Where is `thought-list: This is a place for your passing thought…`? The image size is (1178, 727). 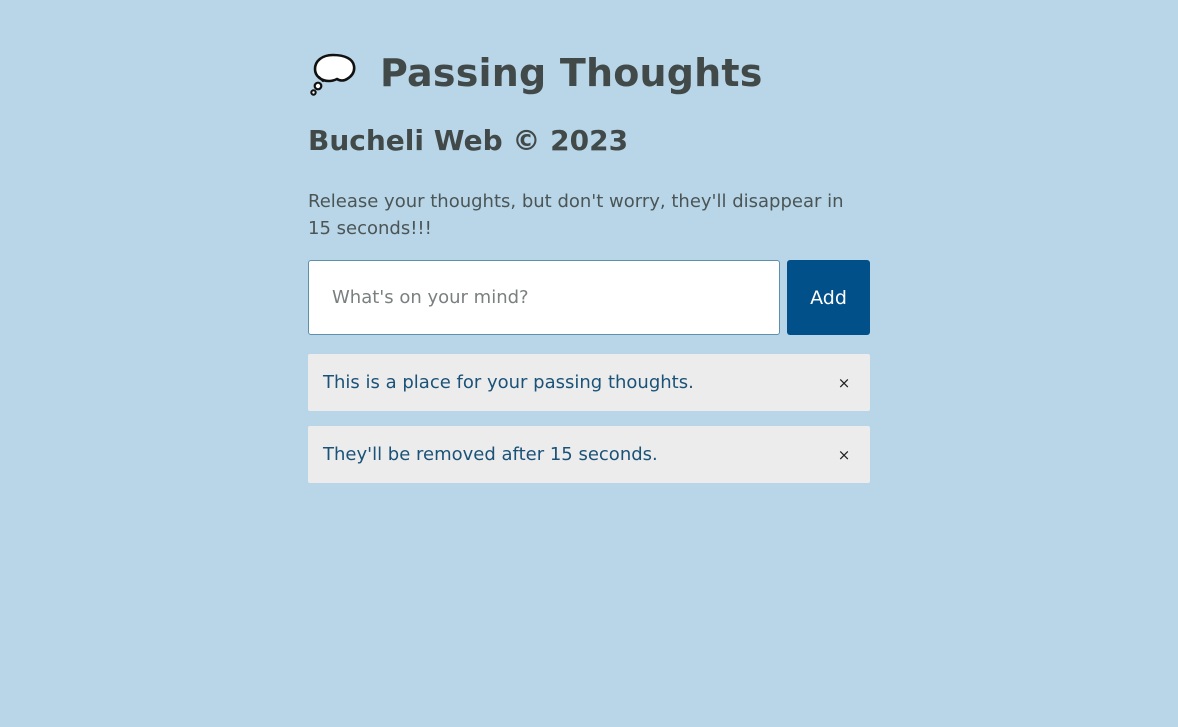 thought-list: This is a place for your passing thought… is located at coordinates (589, 426).